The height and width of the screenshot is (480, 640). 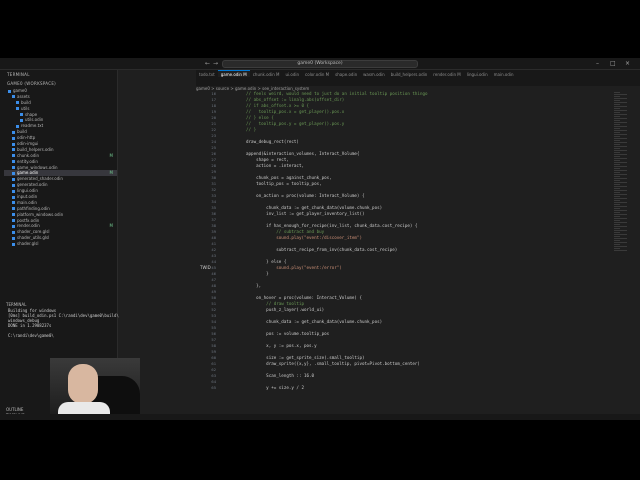 What do you see at coordinates (213, 387) in the screenshot?
I see `line-number: 65` at bounding box center [213, 387].